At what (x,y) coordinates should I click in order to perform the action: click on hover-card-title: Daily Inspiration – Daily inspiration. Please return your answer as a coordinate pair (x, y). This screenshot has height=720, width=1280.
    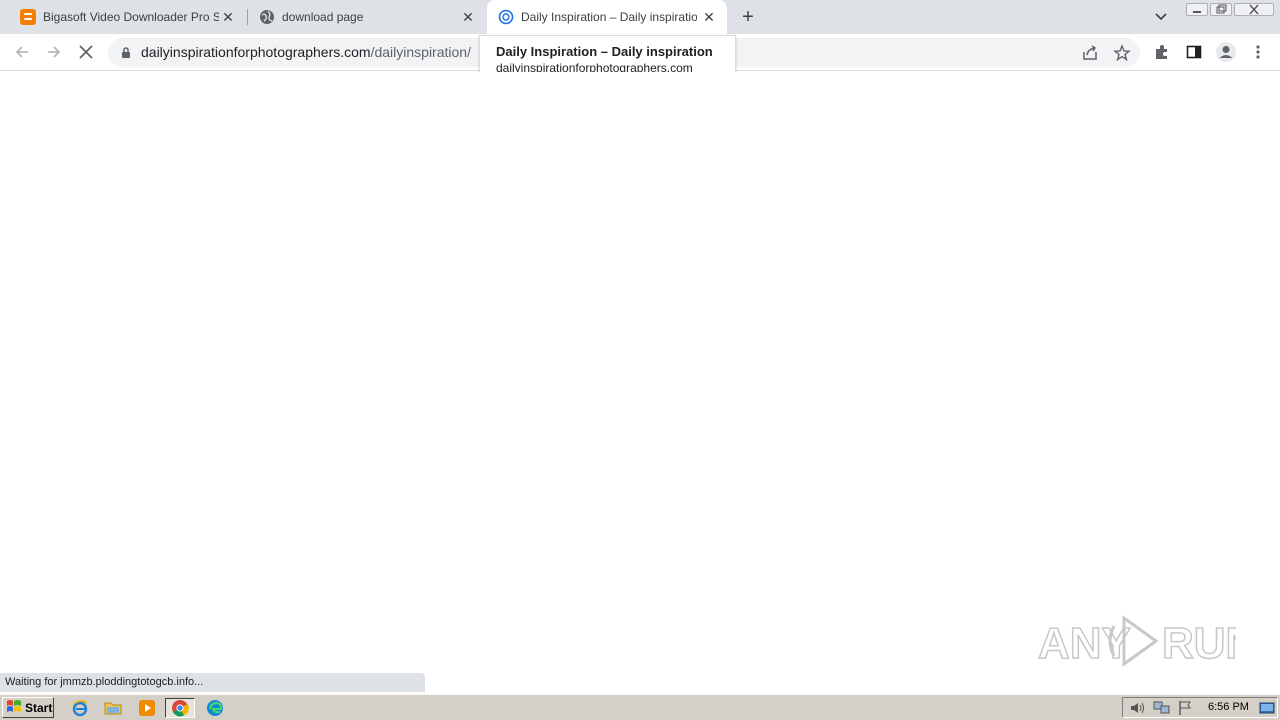
    Looking at the image, I should click on (604, 51).